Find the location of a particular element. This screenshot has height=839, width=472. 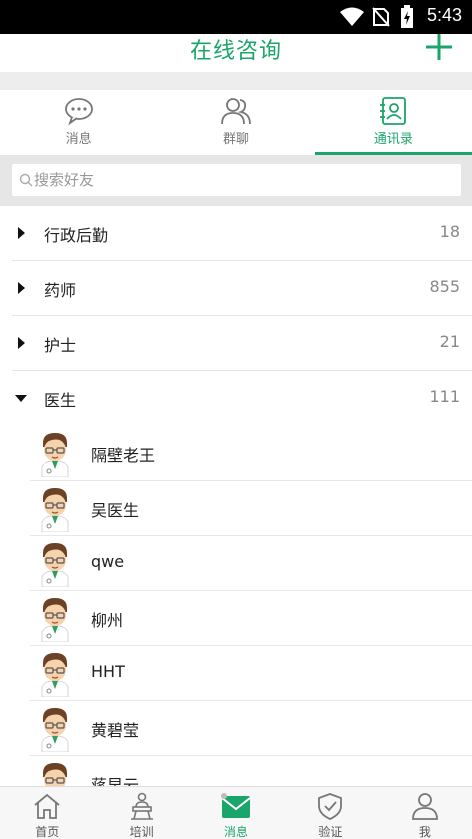

chat-bubble-icon is located at coordinates (78, 112).